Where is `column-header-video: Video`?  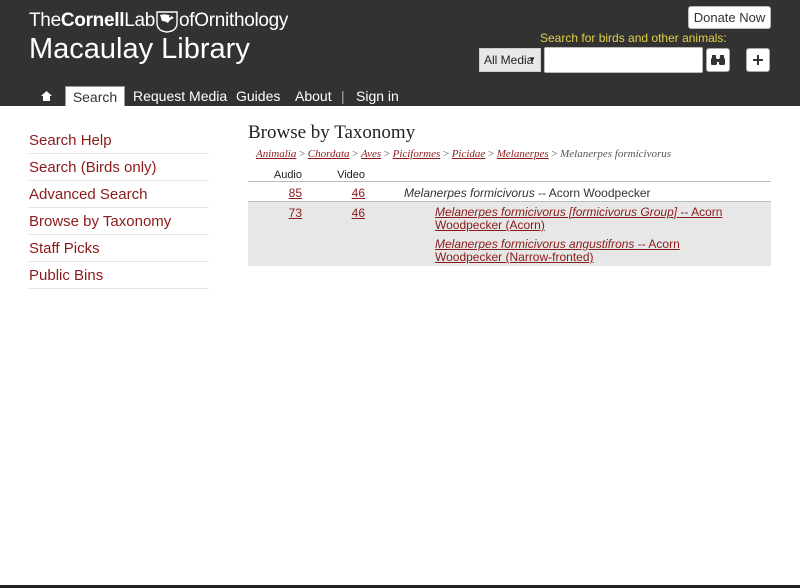 column-header-video: Video is located at coordinates (351, 175).